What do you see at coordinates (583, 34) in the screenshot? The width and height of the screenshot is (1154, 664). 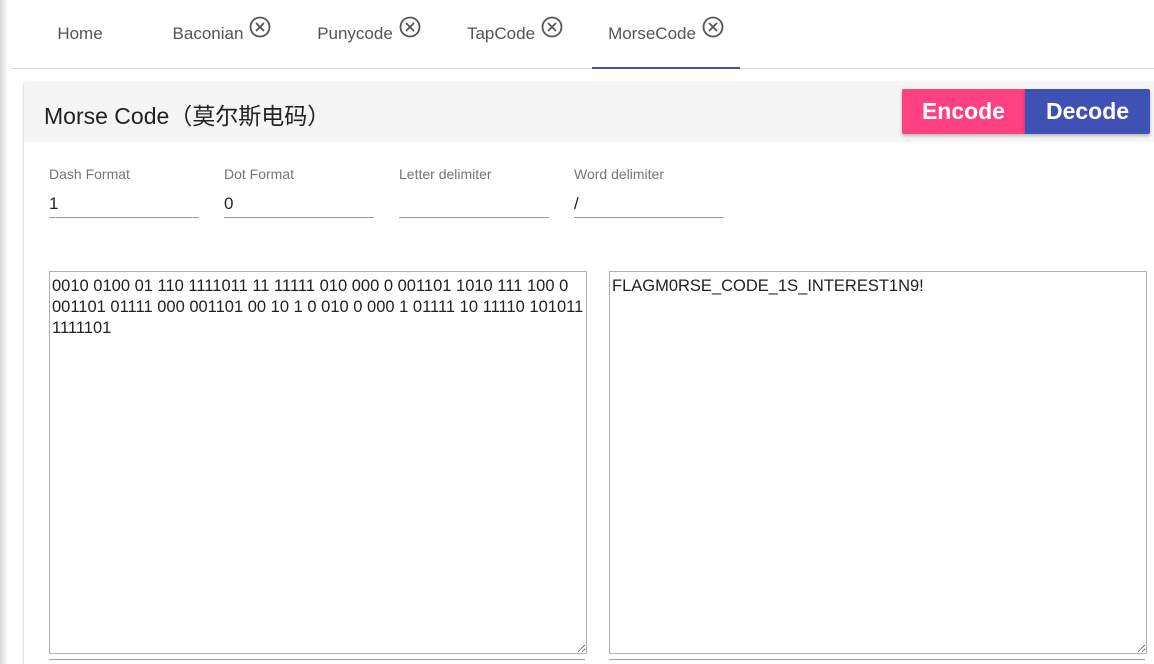 I see `tab-bar: Home Baconian Punycode TapCode MorseCode` at bounding box center [583, 34].